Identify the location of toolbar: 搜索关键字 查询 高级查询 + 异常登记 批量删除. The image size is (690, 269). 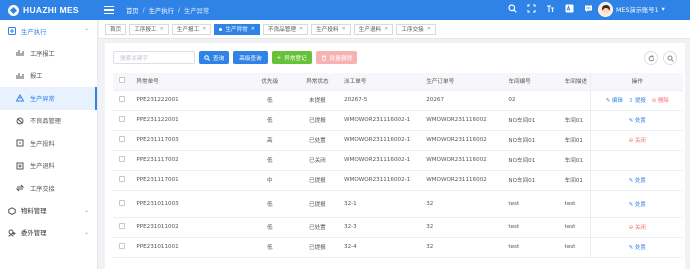
(235, 57).